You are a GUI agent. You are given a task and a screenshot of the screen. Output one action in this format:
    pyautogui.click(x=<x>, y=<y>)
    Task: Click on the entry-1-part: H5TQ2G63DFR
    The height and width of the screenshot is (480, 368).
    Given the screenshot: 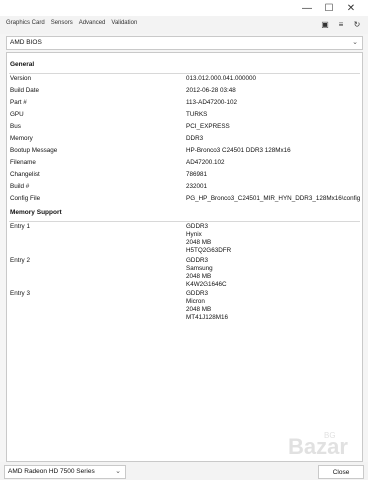 What is the action you would take?
    pyautogui.click(x=209, y=250)
    